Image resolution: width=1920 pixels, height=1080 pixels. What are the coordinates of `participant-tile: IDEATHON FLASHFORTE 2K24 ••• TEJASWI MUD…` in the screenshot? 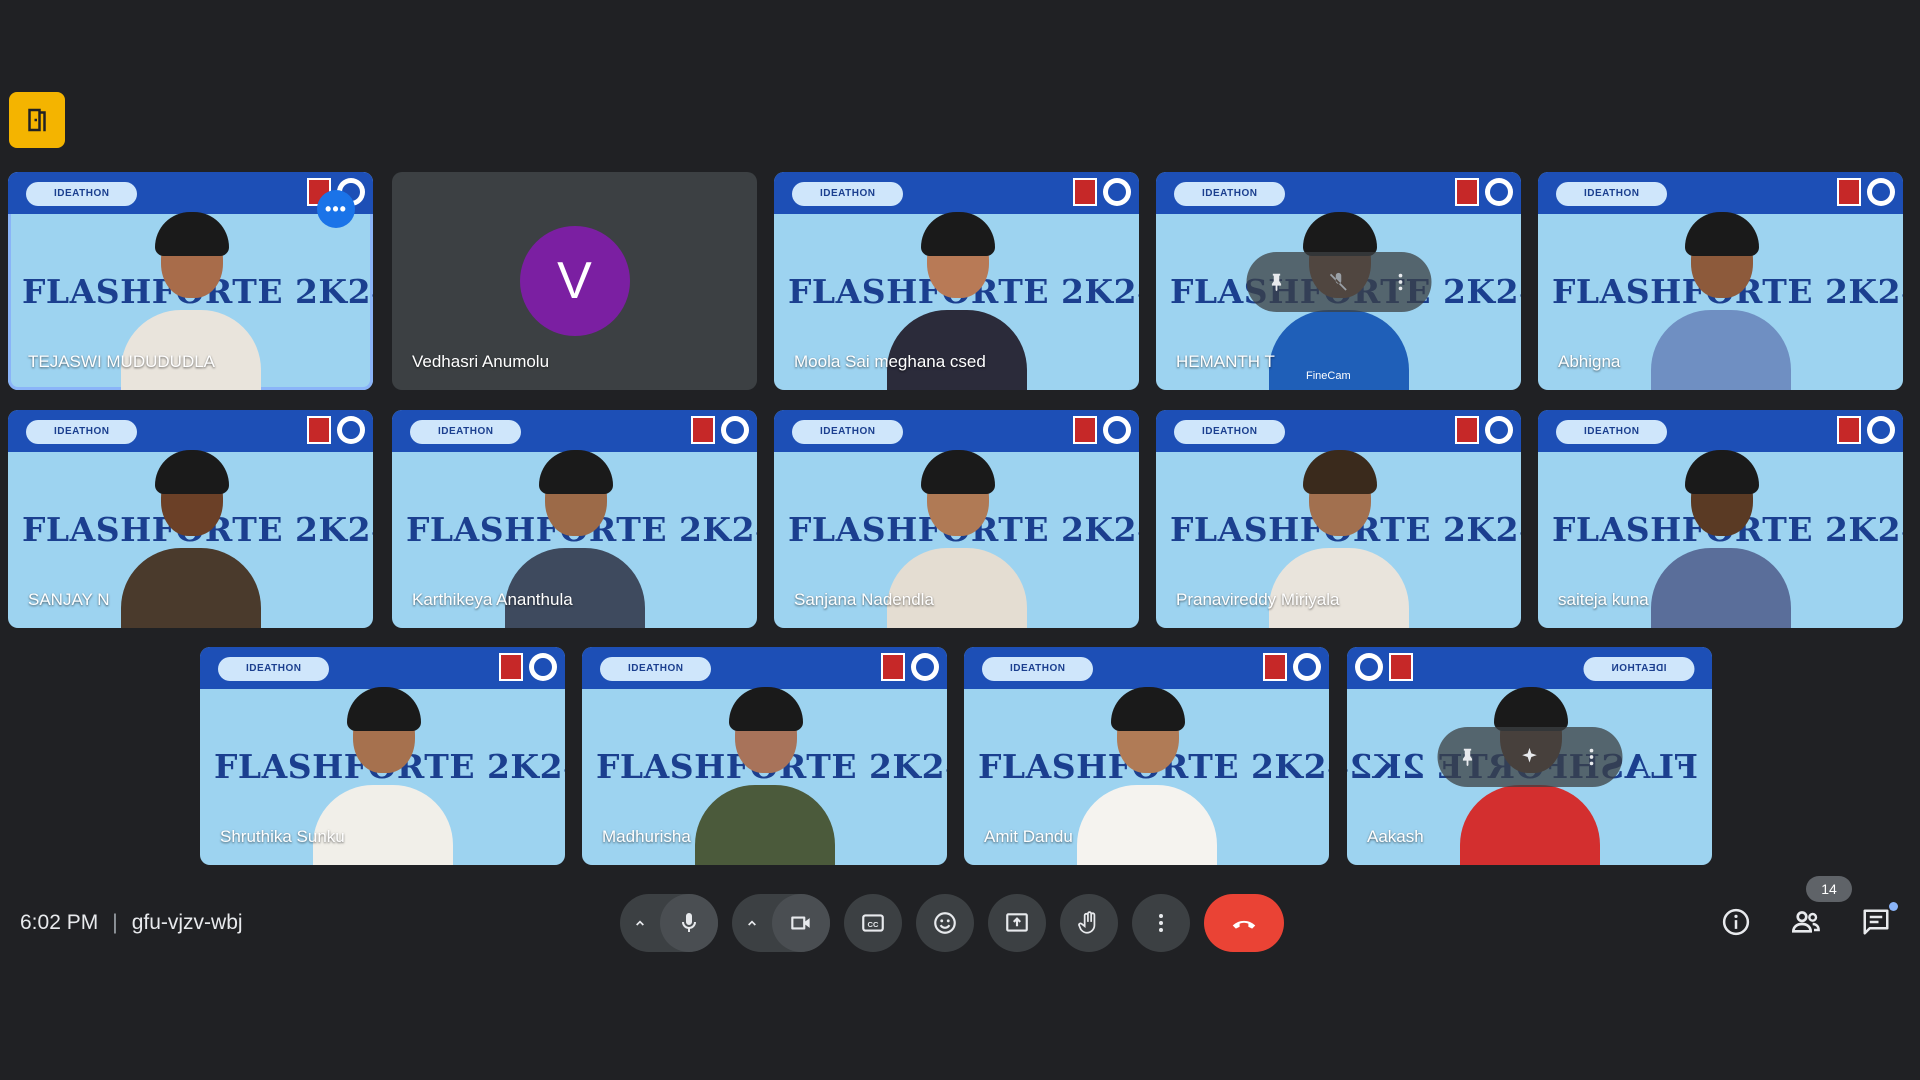 It's located at (190, 281).